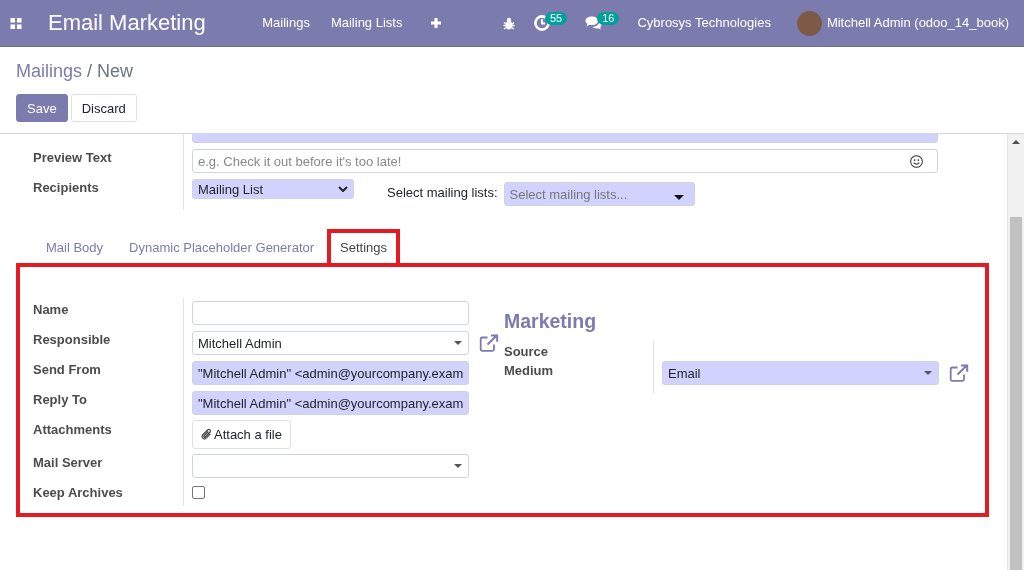 The image size is (1024, 570). I want to click on field-label: Select mailing lists:, so click(442, 193).